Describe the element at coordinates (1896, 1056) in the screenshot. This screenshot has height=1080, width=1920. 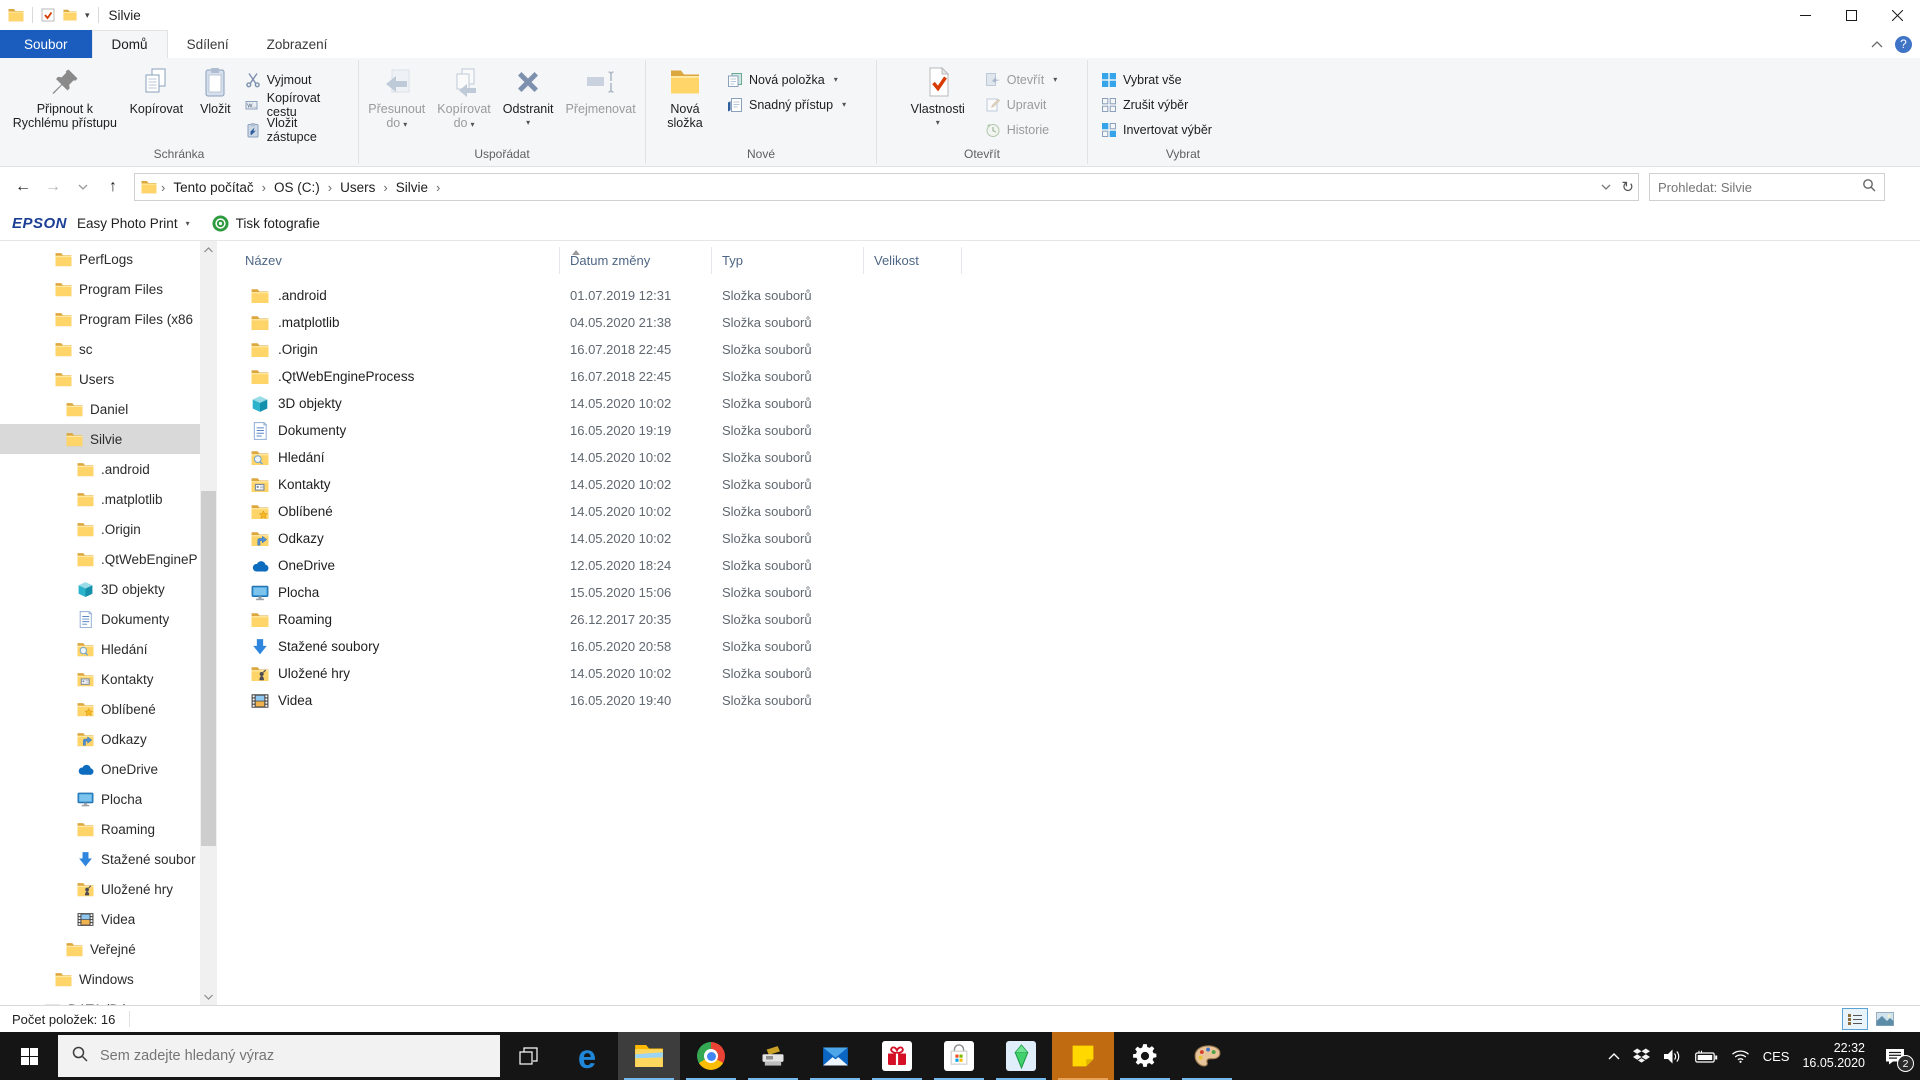
I see `action-center-button: 2` at that location.